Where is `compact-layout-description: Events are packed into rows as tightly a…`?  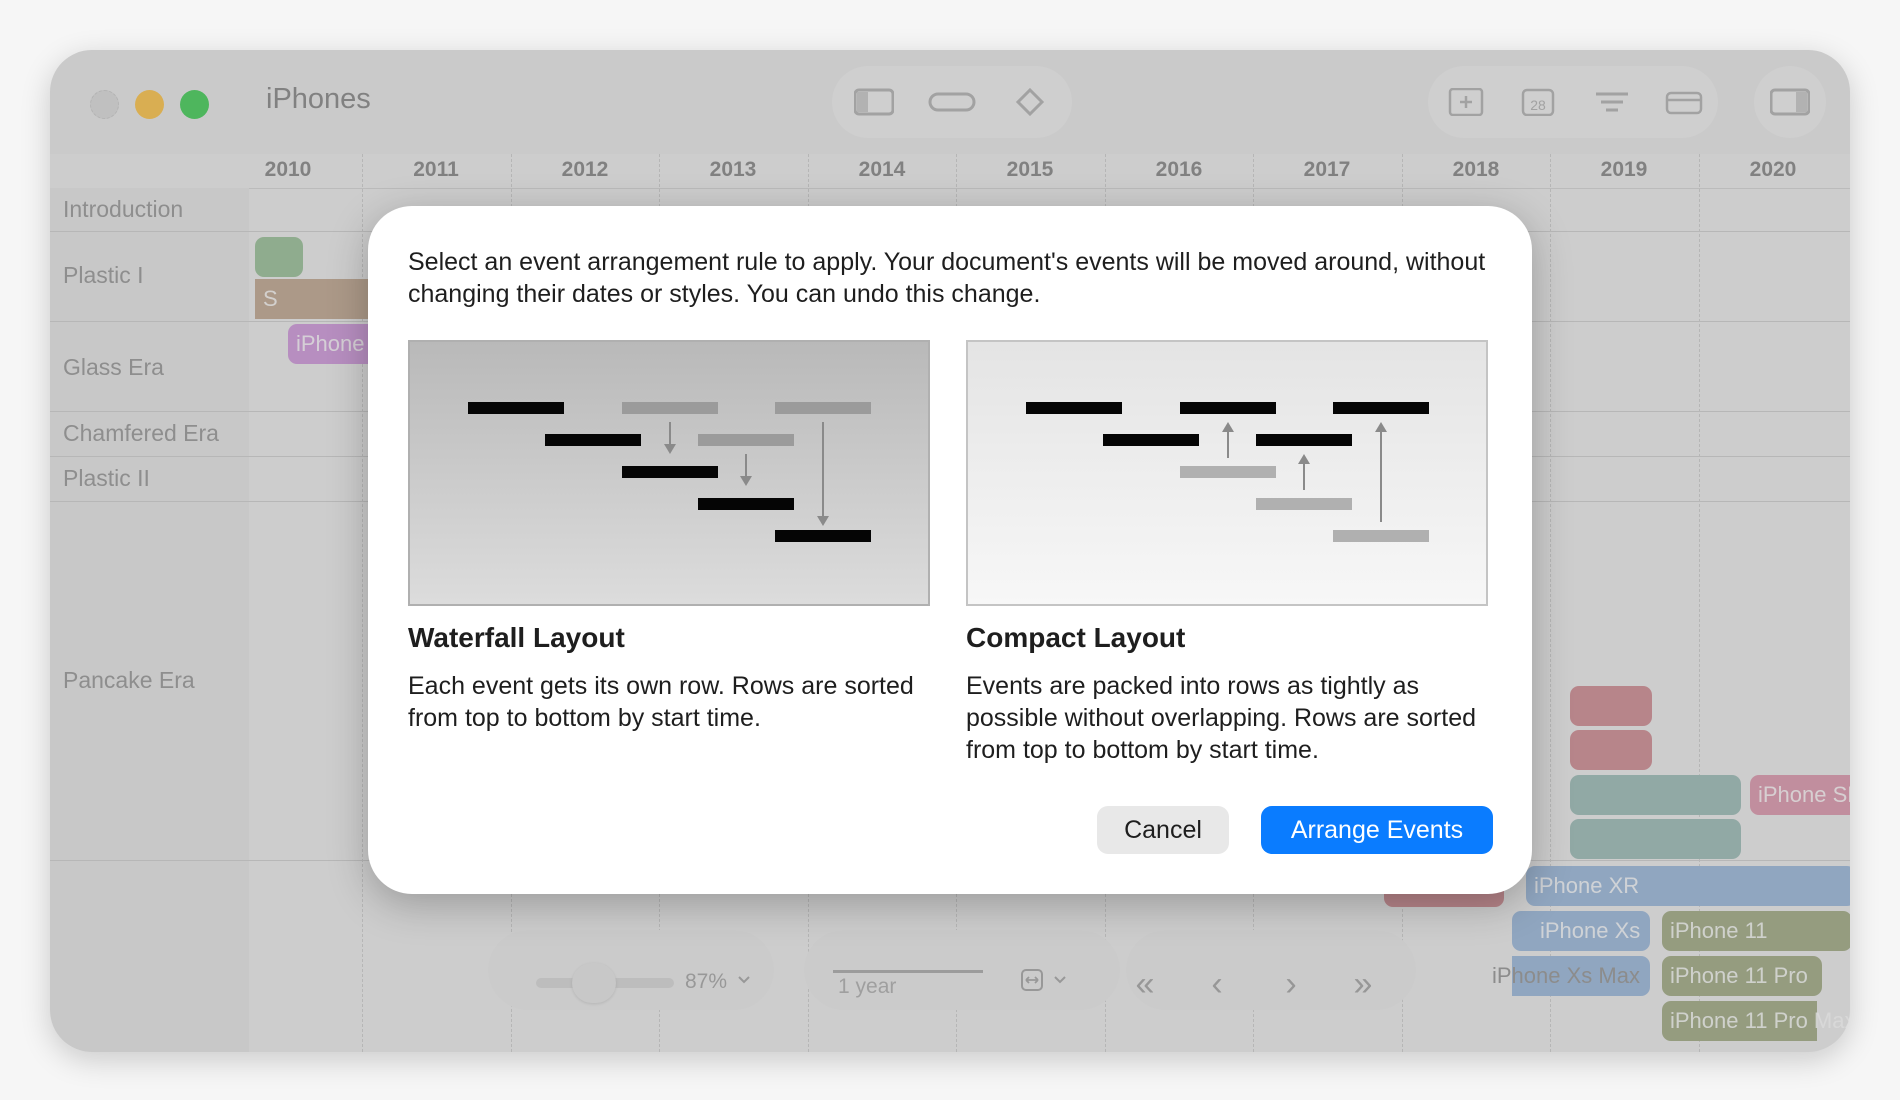
compact-layout-description: Events are packed into rows as tightly a… is located at coordinates (1221, 718).